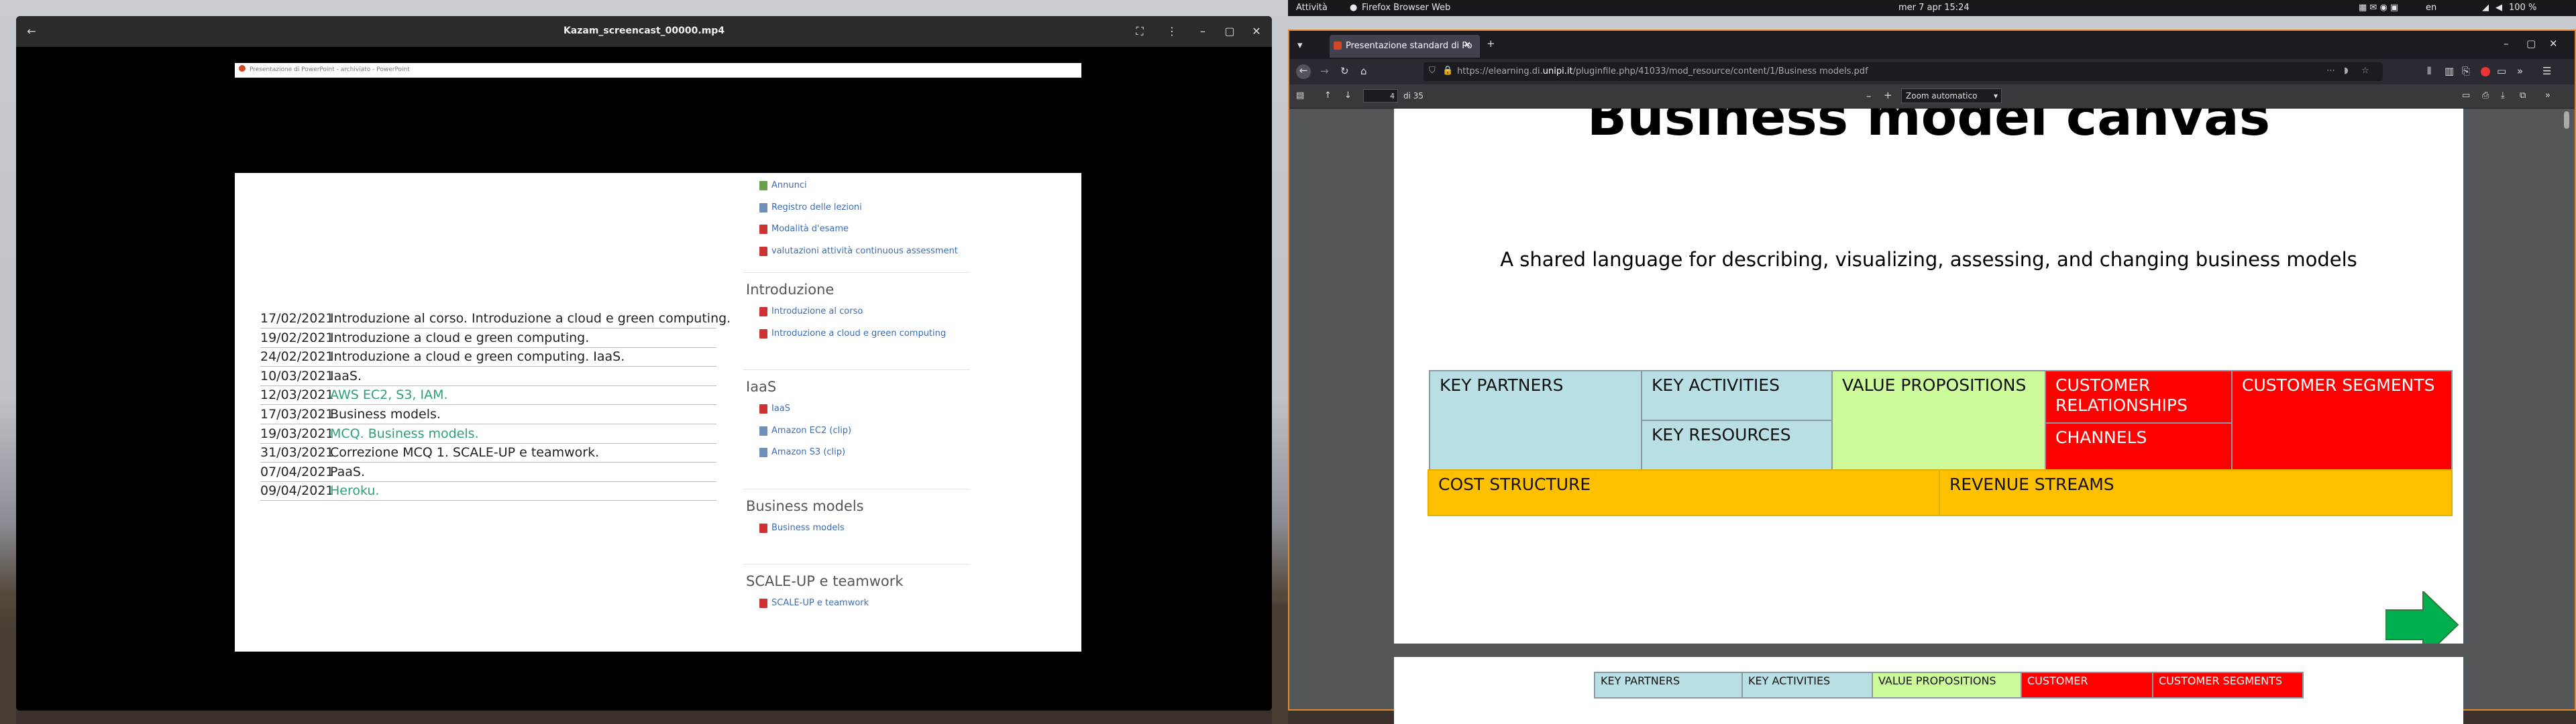  What do you see at coordinates (820, 603) in the screenshot?
I see `resource-link: SCALE-UP e teamwork` at bounding box center [820, 603].